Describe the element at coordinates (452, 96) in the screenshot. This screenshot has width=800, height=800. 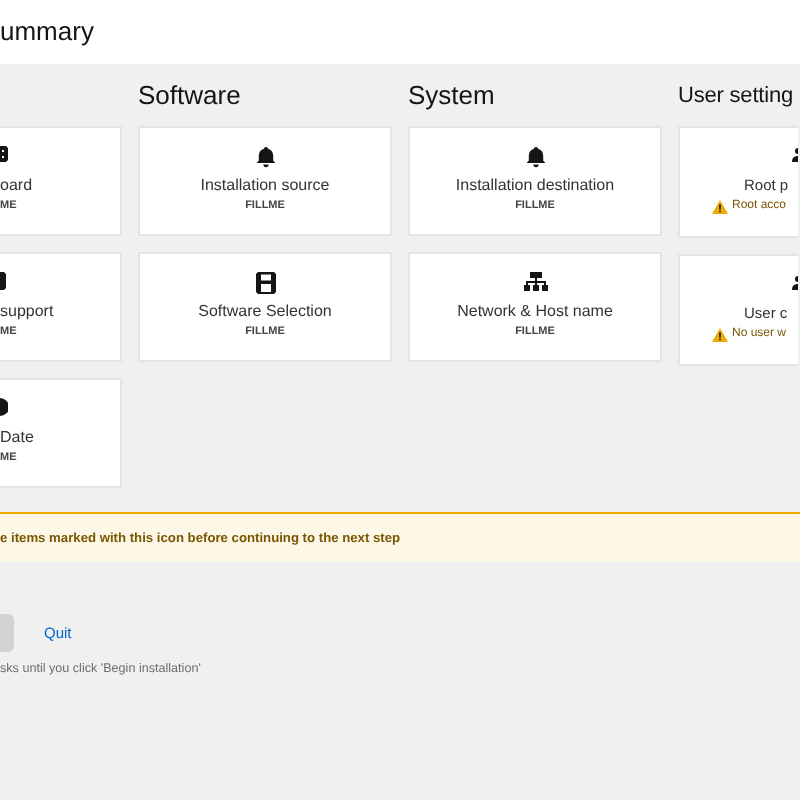
I see `section-heading: System` at that location.